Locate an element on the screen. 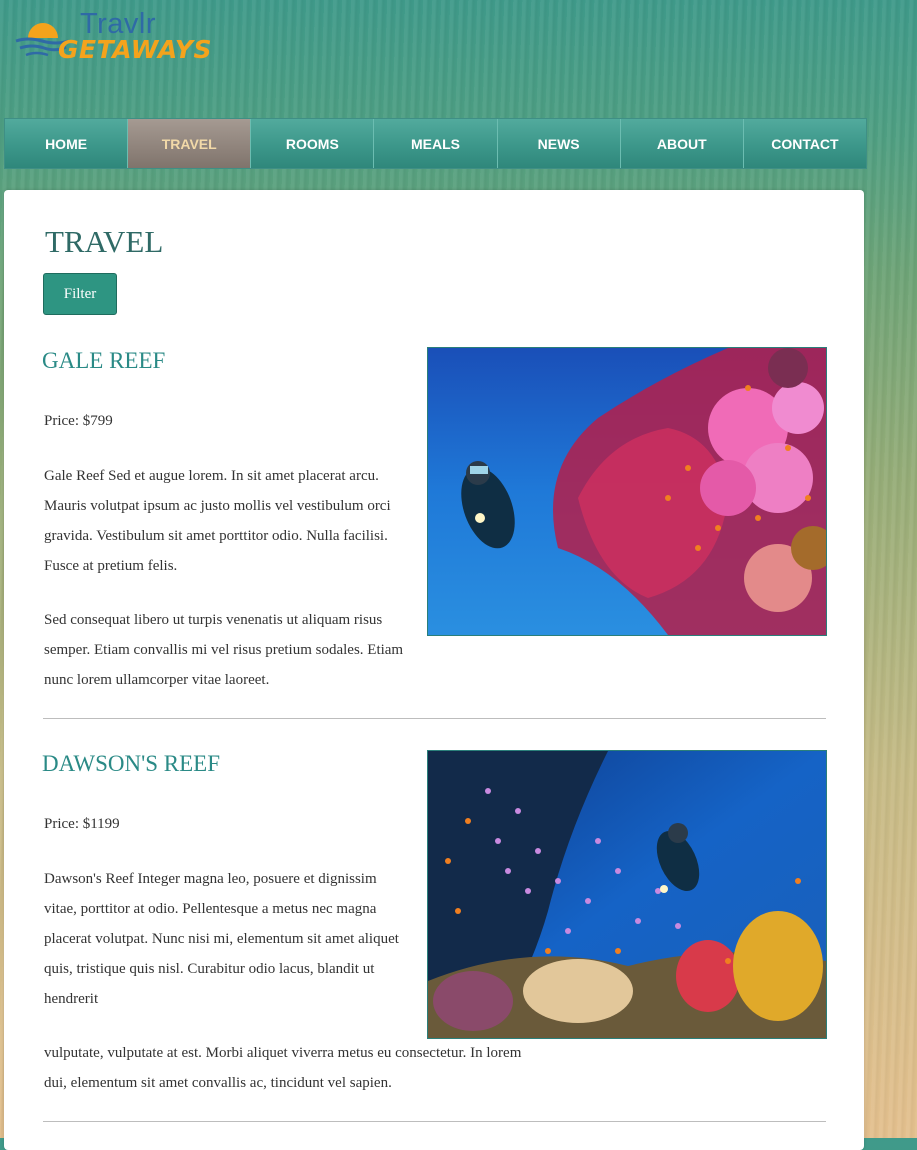  coral-reef-diver-photo is located at coordinates (627, 491).